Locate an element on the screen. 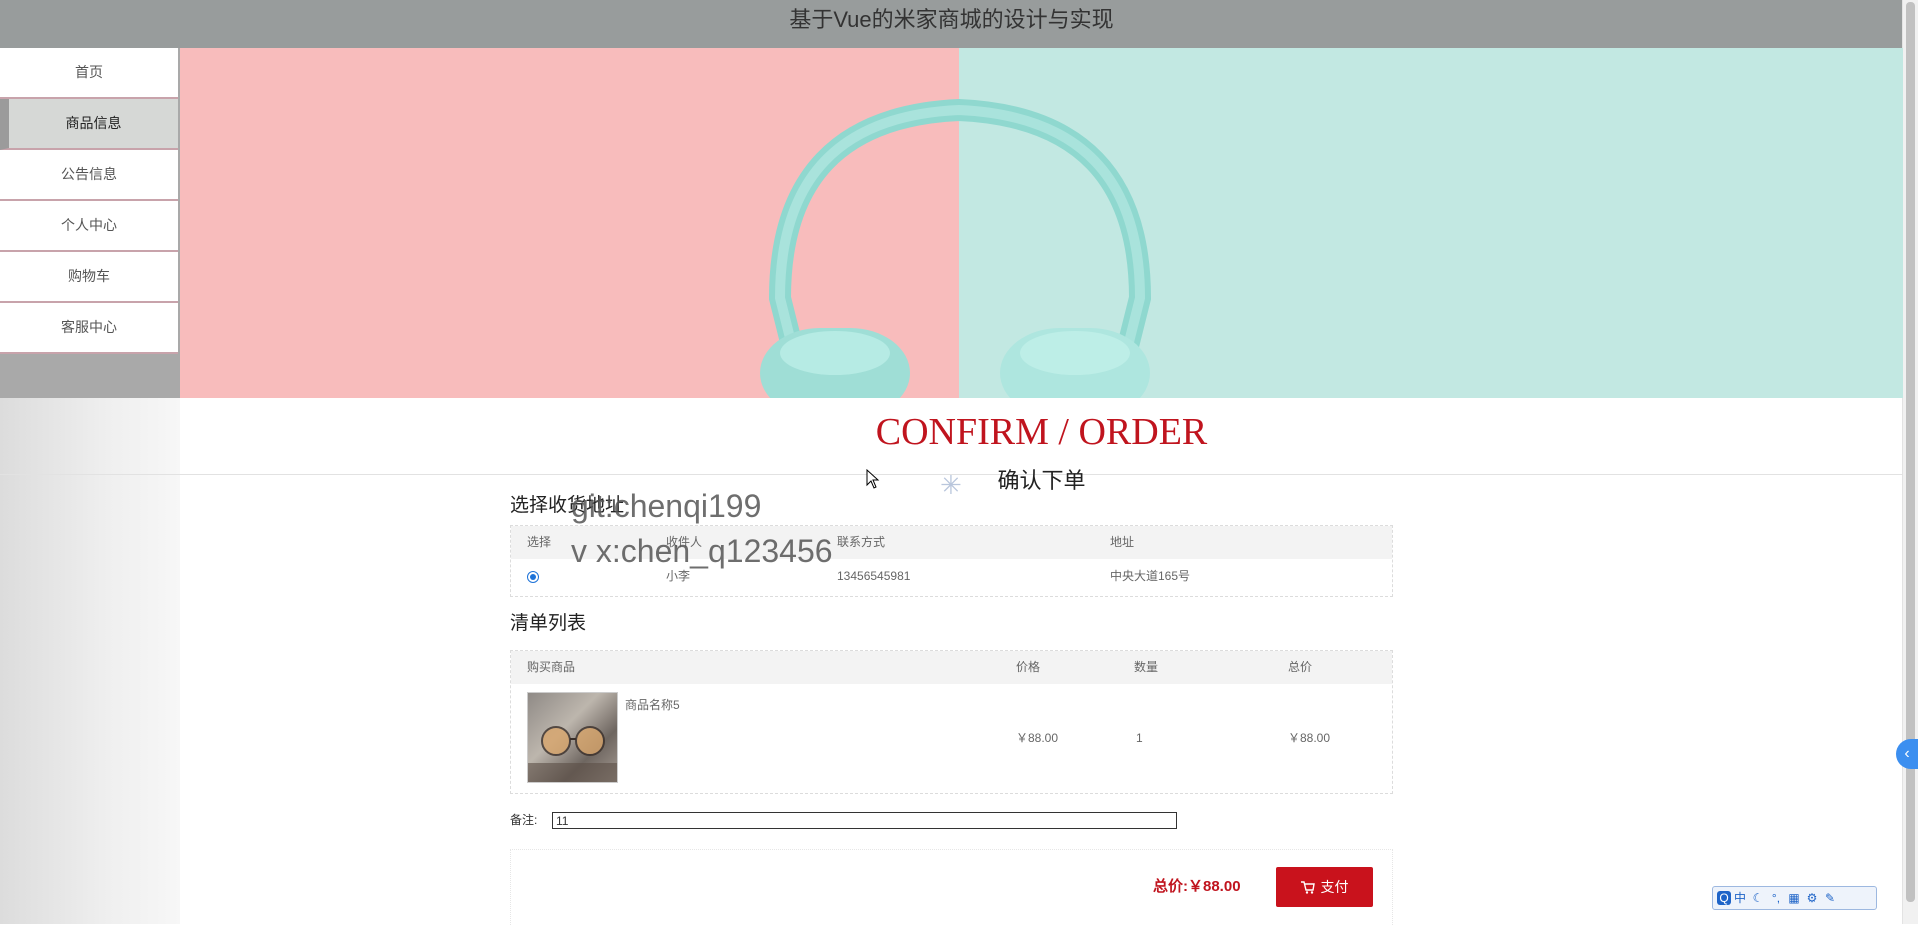 The width and height of the screenshot is (1918, 925). sidebar-item-home: 首页 is located at coordinates (89, 73).